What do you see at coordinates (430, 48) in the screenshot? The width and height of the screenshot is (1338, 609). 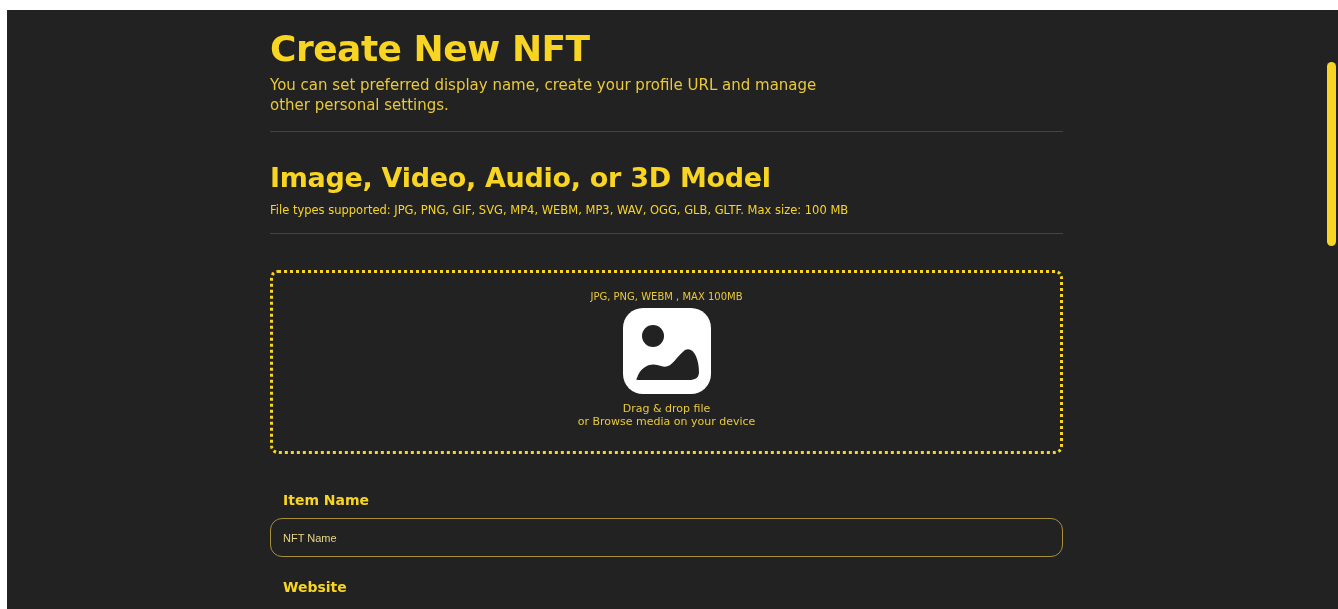 I see `page-title: Create New NFT` at bounding box center [430, 48].